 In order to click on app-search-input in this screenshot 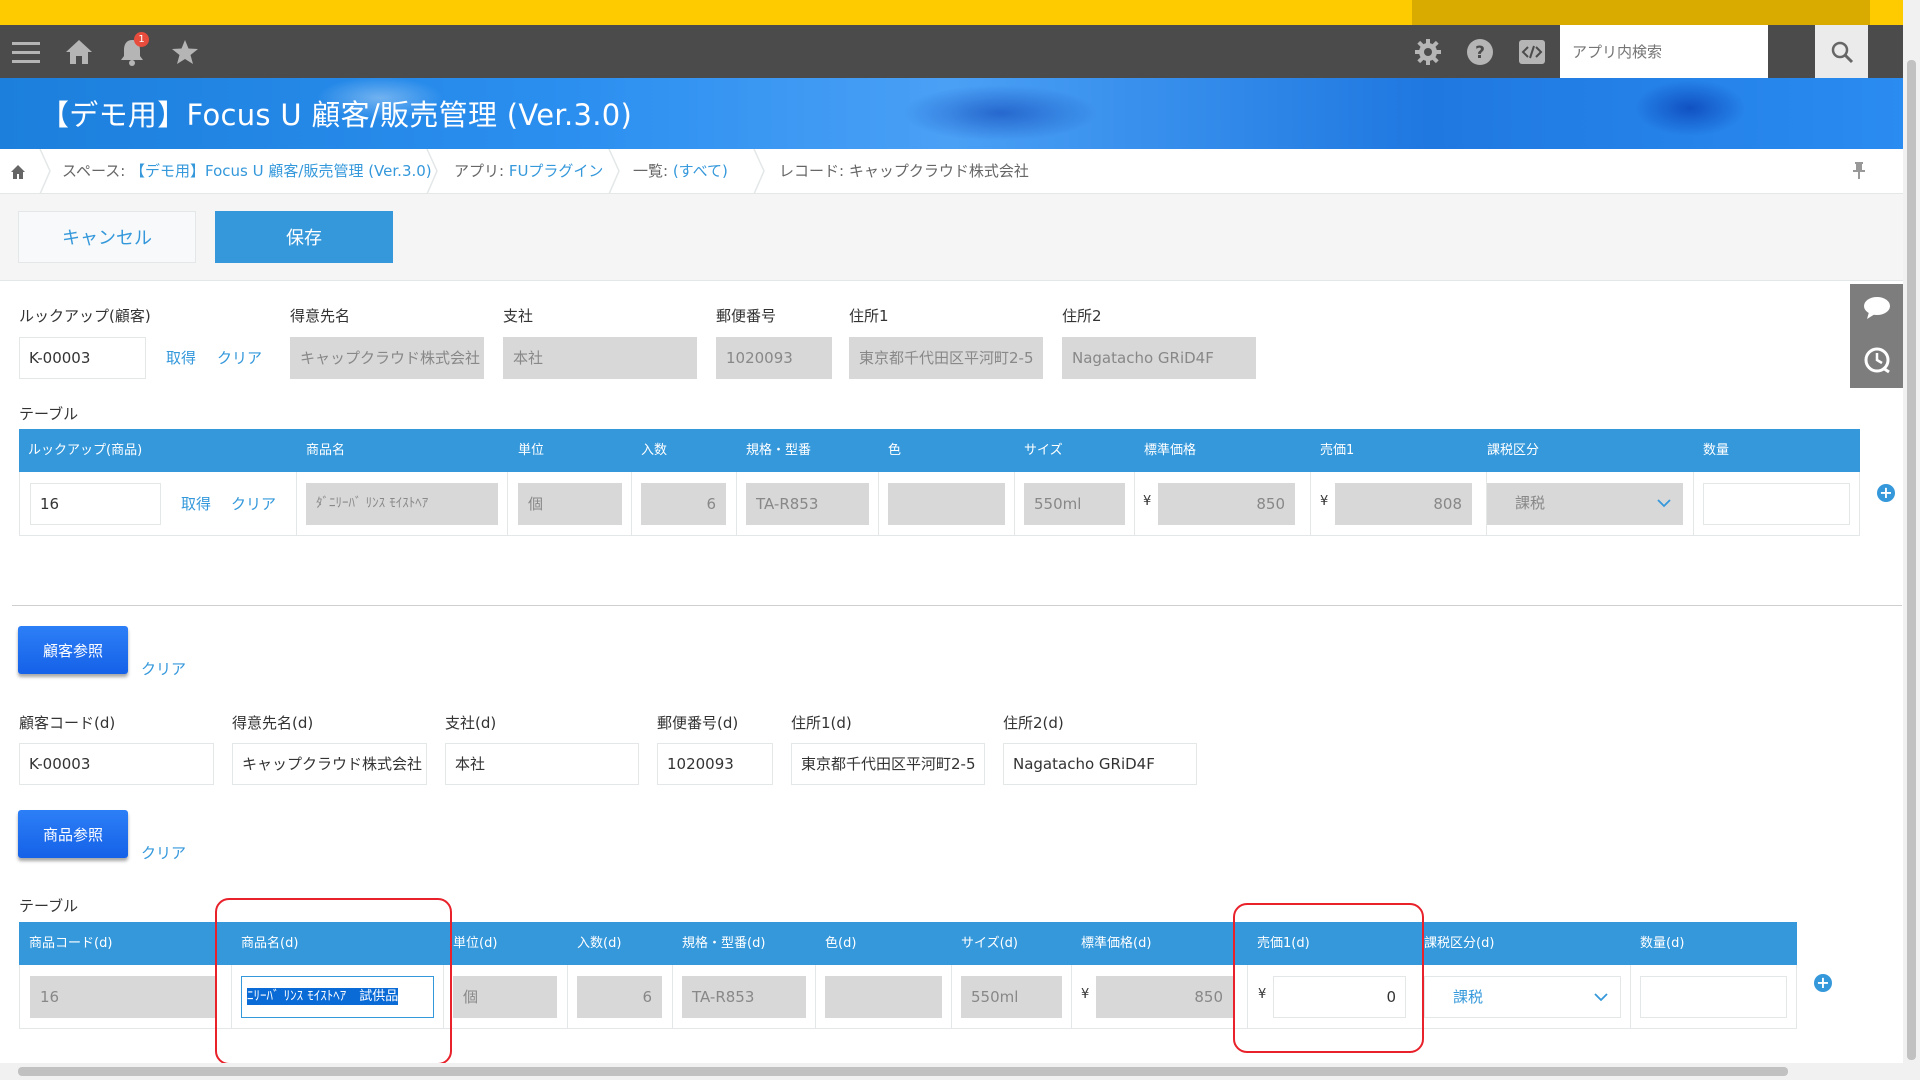, I will do `click(1664, 51)`.